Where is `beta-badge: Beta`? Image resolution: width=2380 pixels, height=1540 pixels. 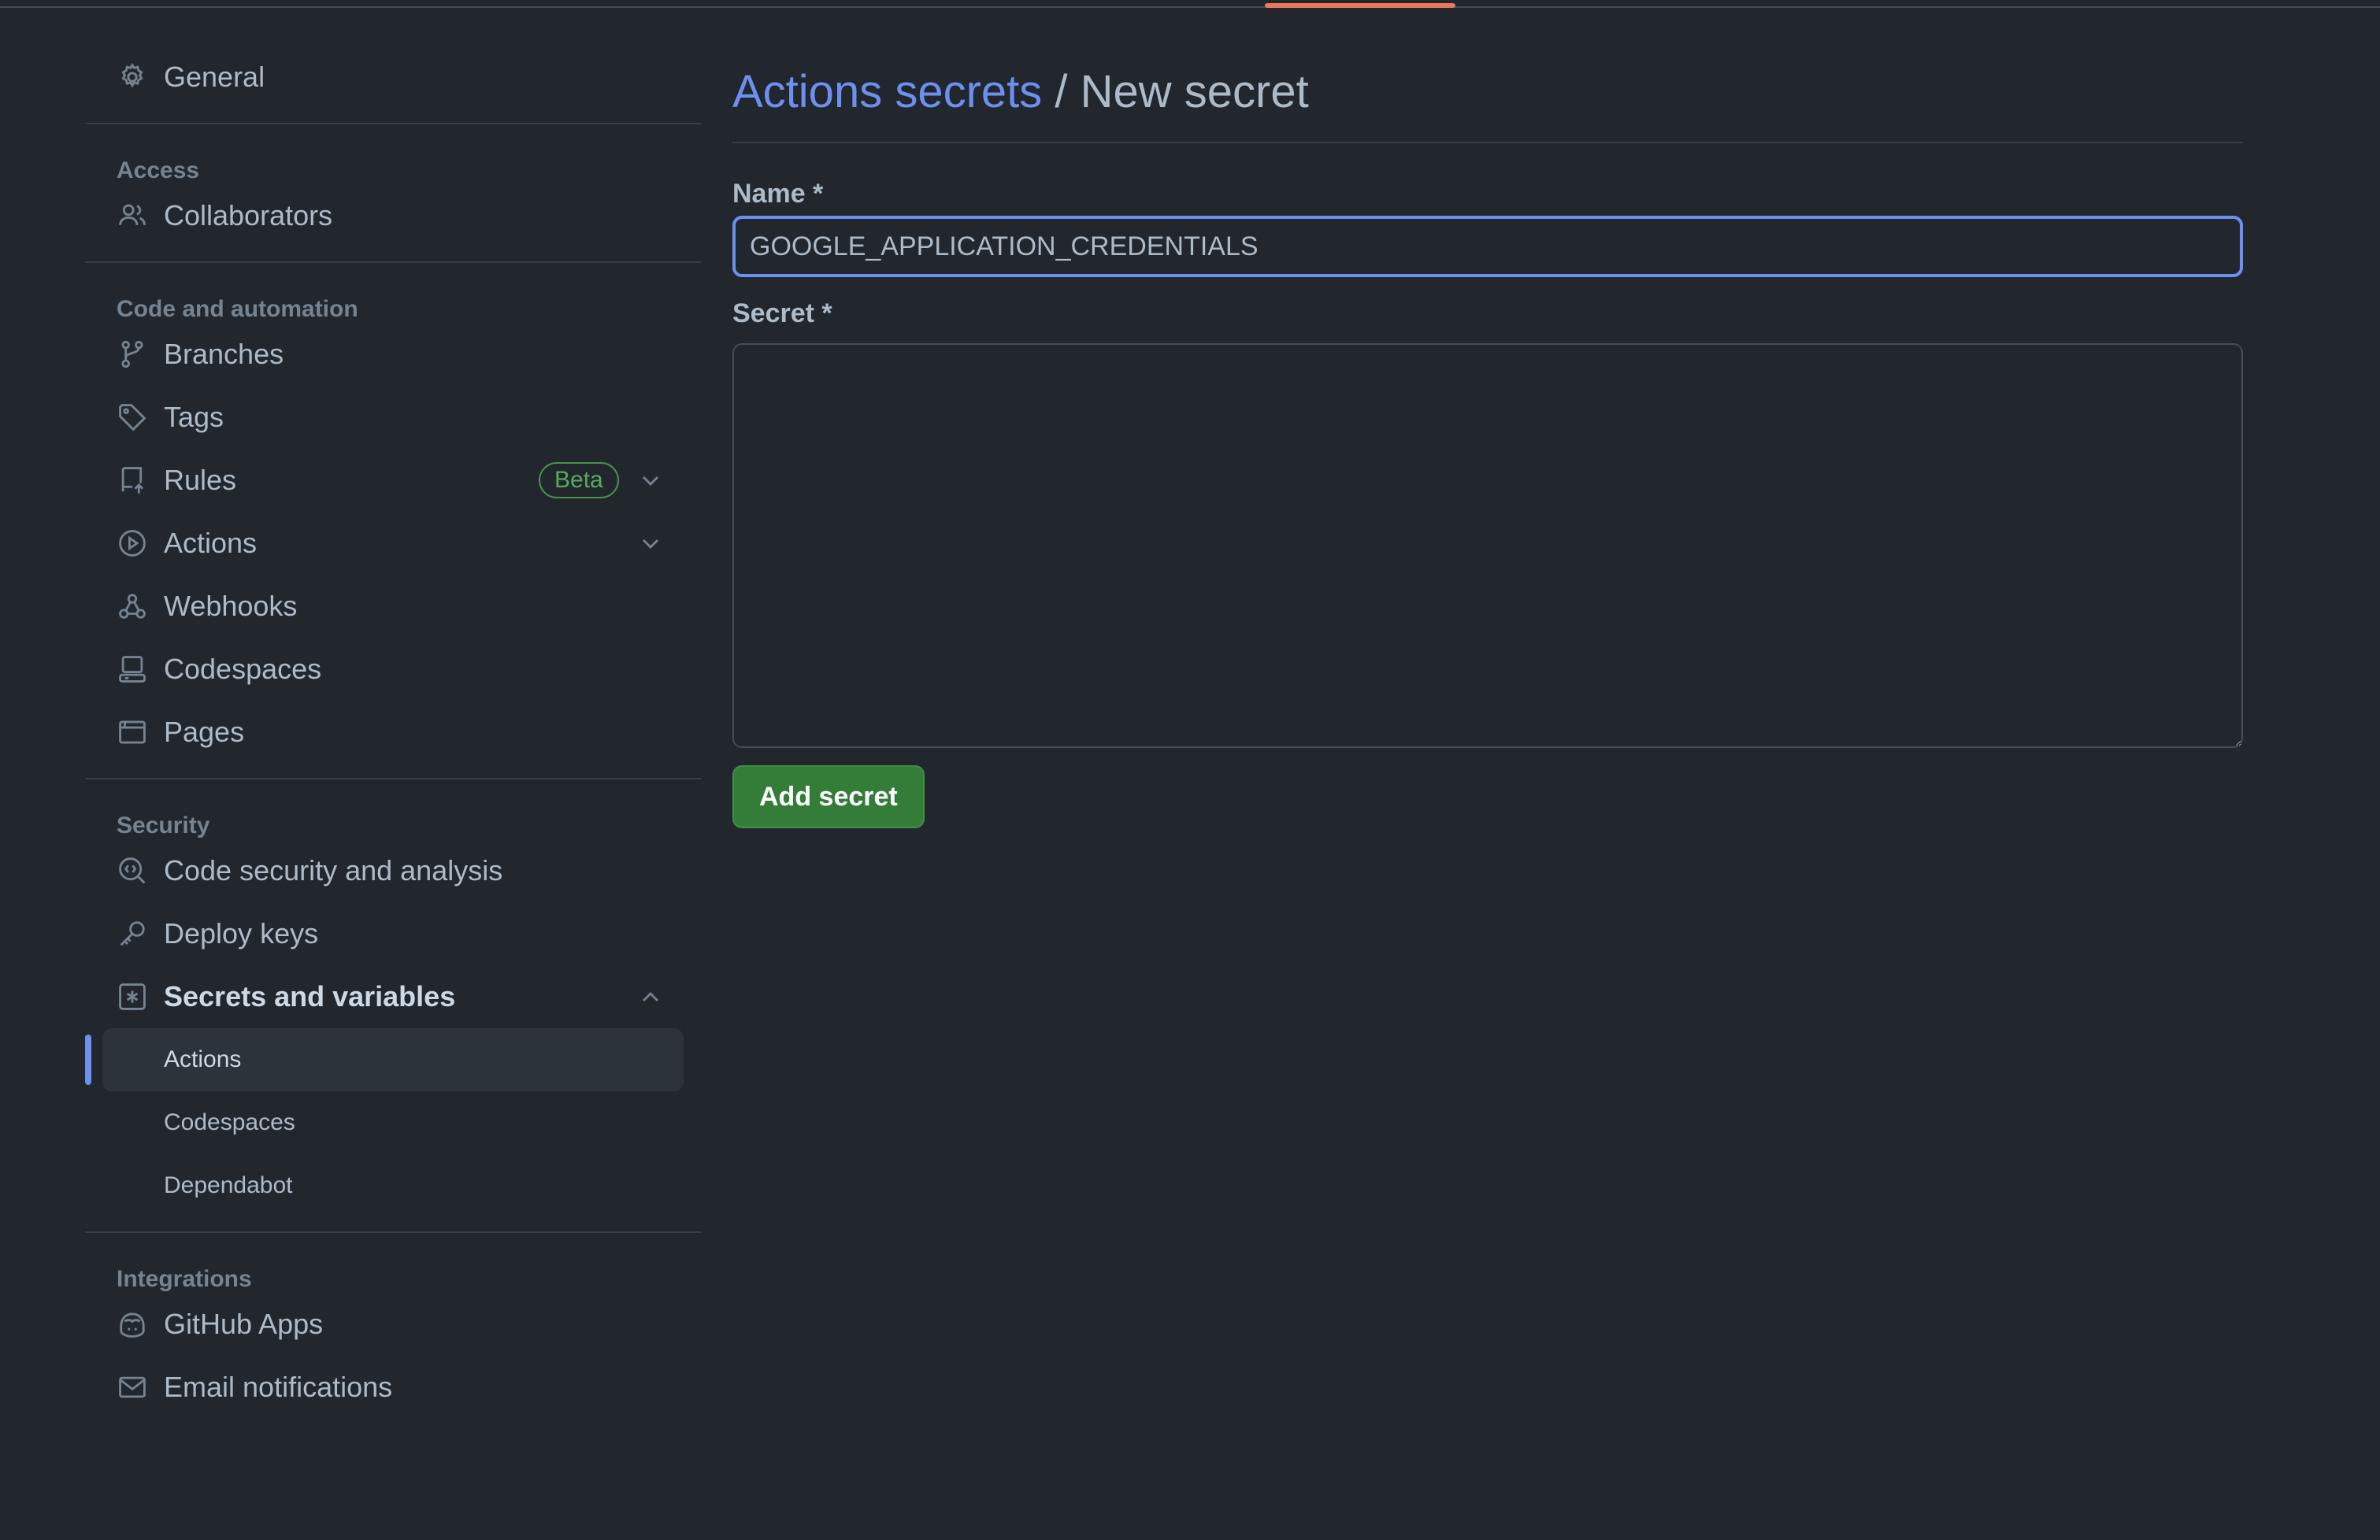
beta-badge: Beta is located at coordinates (579, 480).